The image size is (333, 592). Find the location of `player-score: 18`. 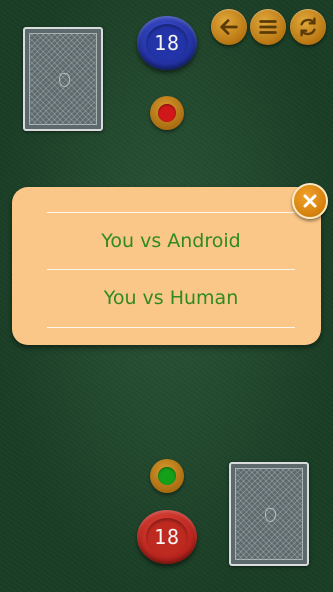

player-score: 18 is located at coordinates (167, 537).